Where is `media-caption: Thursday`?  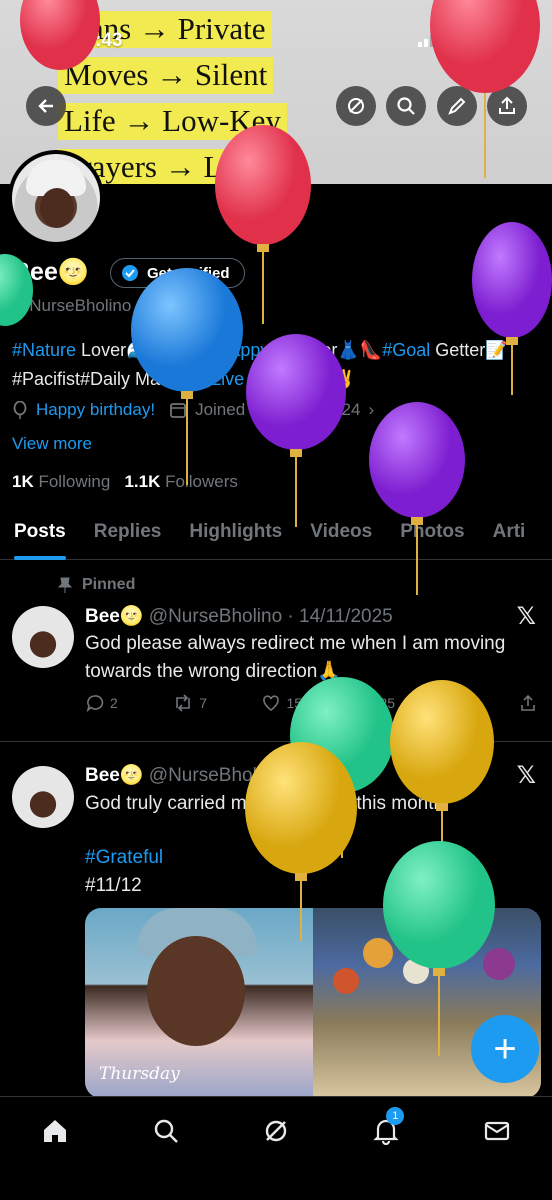 media-caption: Thursday is located at coordinates (139, 1074).